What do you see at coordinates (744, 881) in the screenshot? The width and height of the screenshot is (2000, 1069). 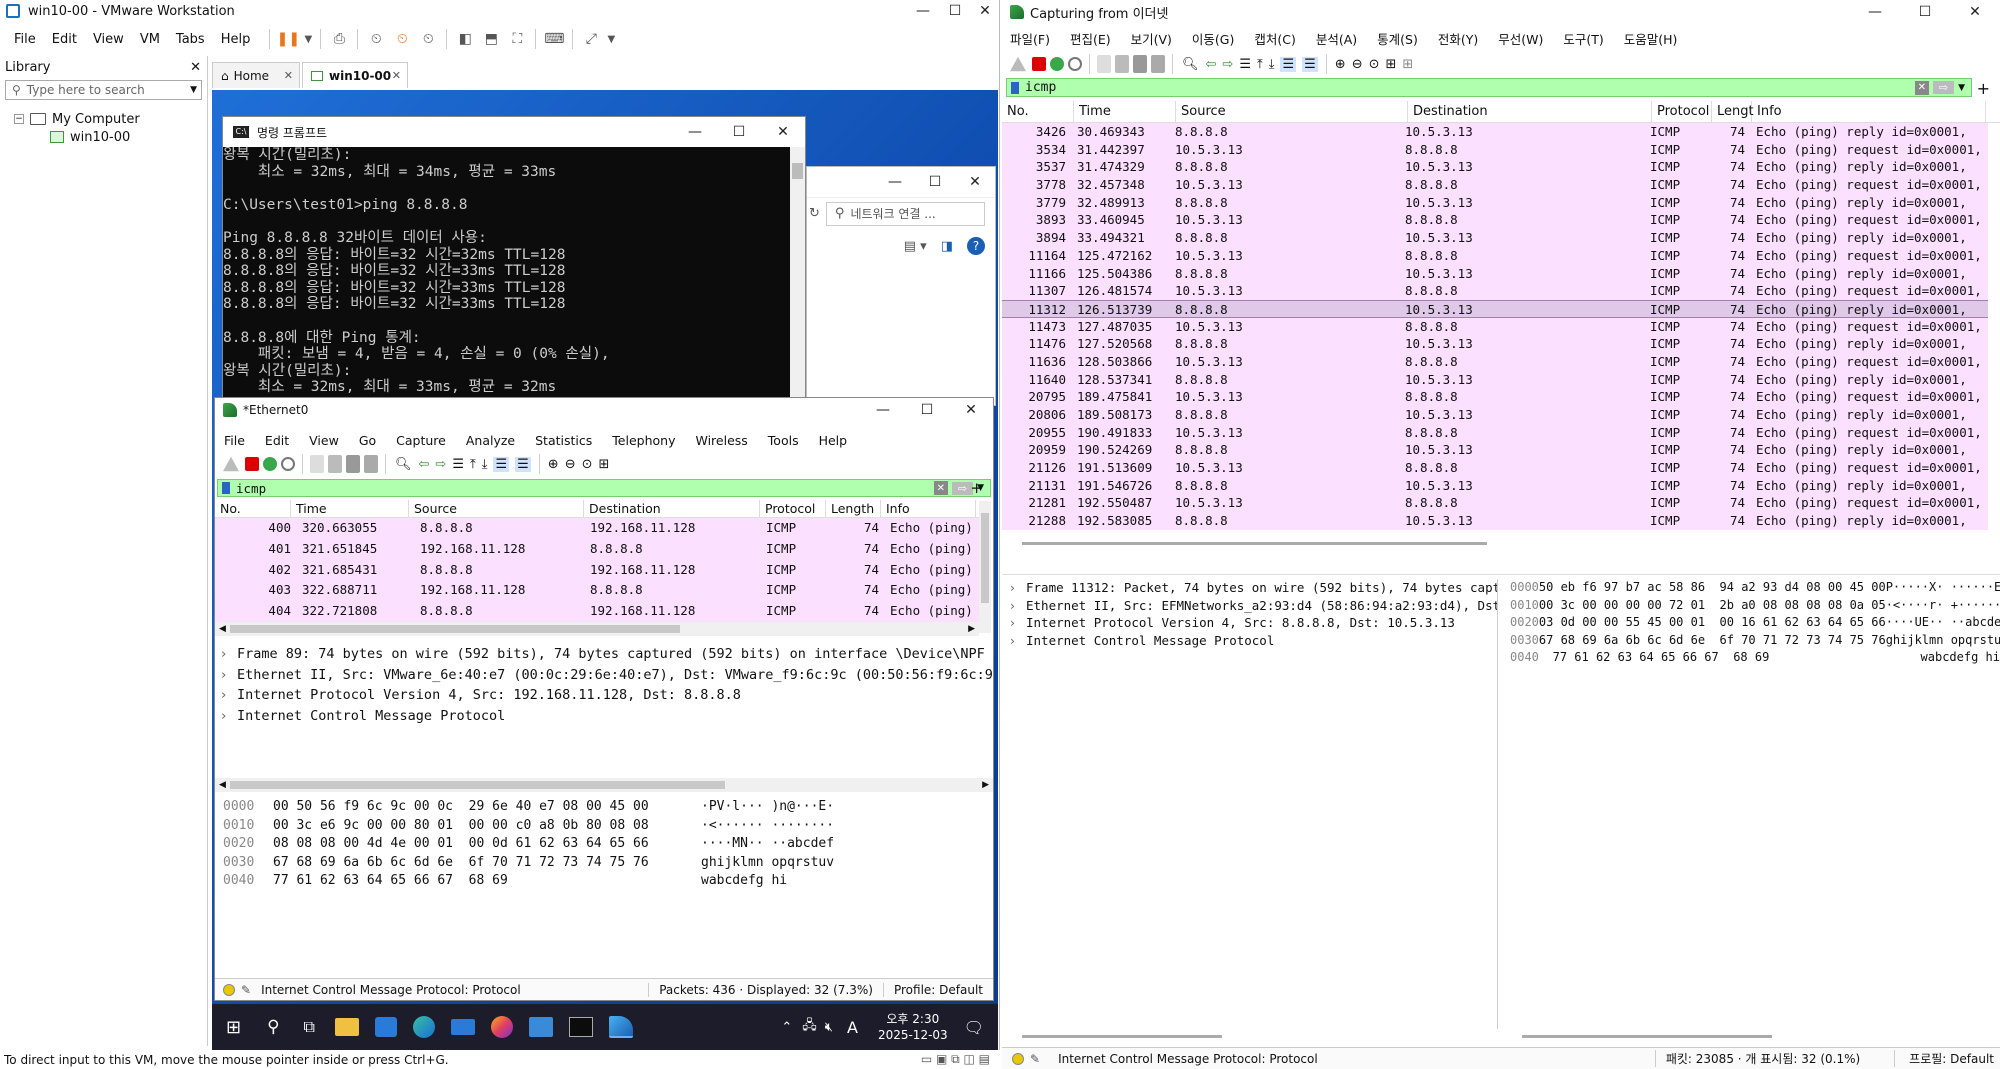 I see `hex-ascii: wabcdefg hi` at bounding box center [744, 881].